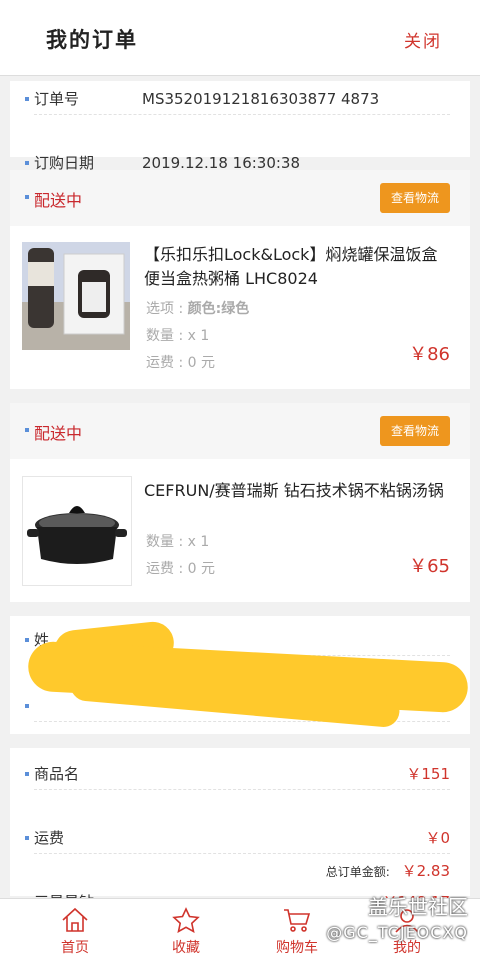 This screenshot has width=480, height=966. What do you see at coordinates (397, 932) in the screenshot?
I see `watermark-handle: @GC_TCJEOCXQ` at bounding box center [397, 932].